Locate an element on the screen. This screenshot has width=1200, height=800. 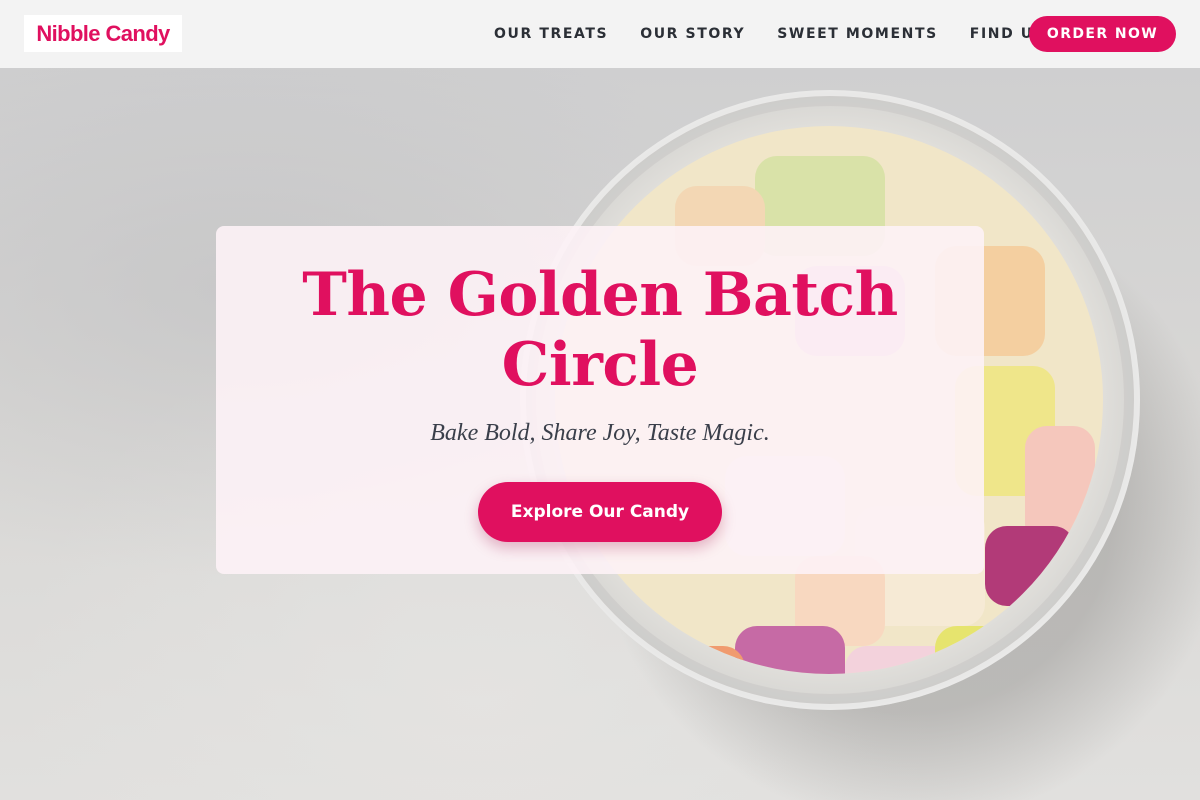
nav-item-our-story: OUR STORY is located at coordinates (692, 34).